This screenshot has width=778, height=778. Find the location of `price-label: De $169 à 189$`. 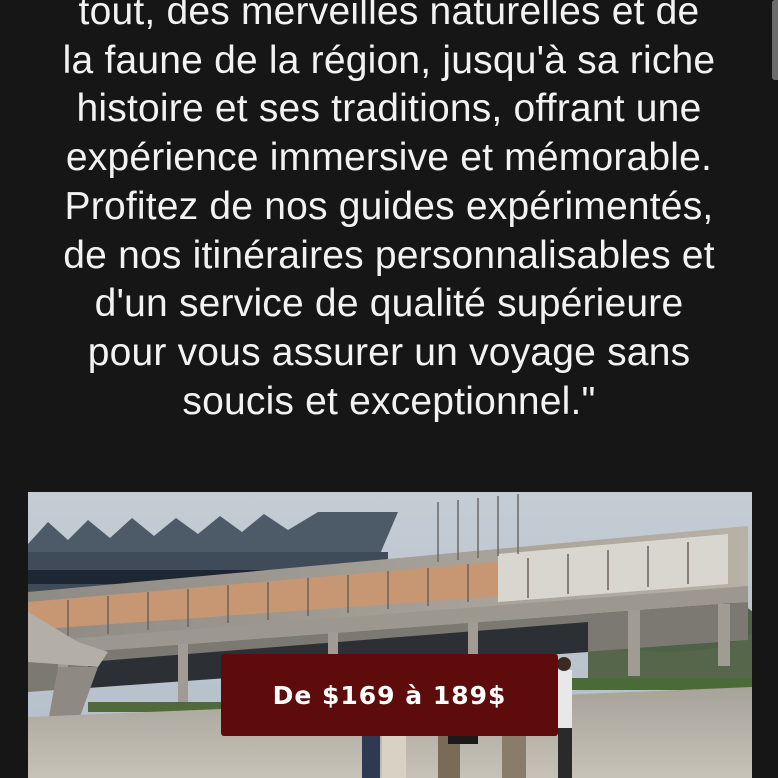

price-label: De $169 à 189$ is located at coordinates (389, 695).